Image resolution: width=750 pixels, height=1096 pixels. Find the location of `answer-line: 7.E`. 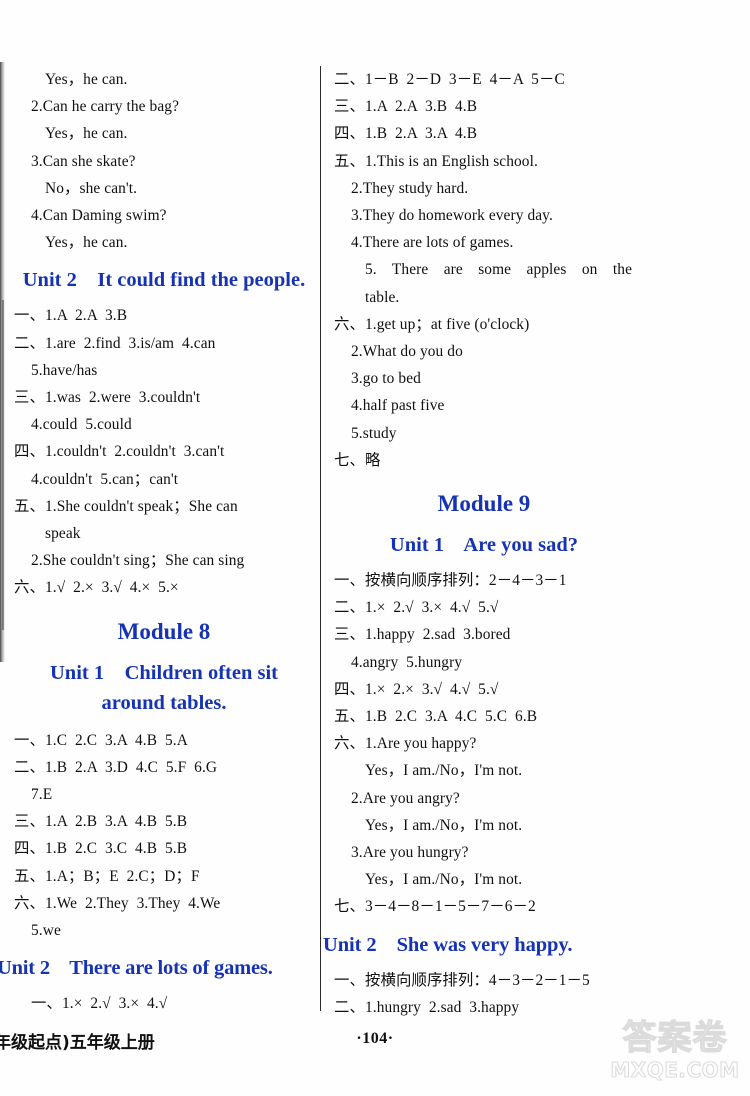

answer-line: 7.E is located at coordinates (42, 795).